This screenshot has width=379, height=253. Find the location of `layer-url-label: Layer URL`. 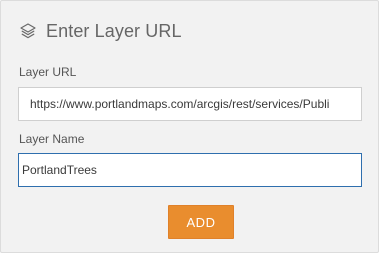

layer-url-label: Layer URL is located at coordinates (48, 72).